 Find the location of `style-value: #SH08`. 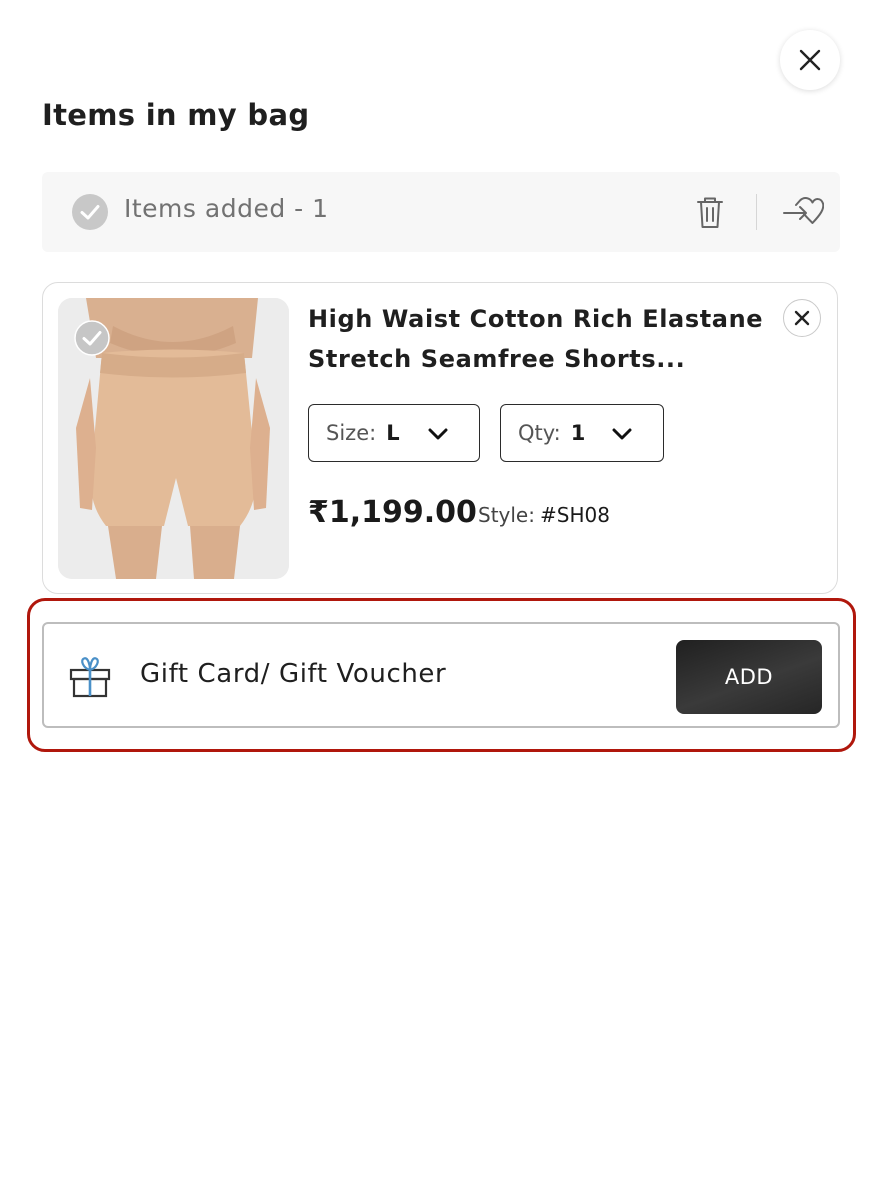

style-value: #SH08 is located at coordinates (575, 515).